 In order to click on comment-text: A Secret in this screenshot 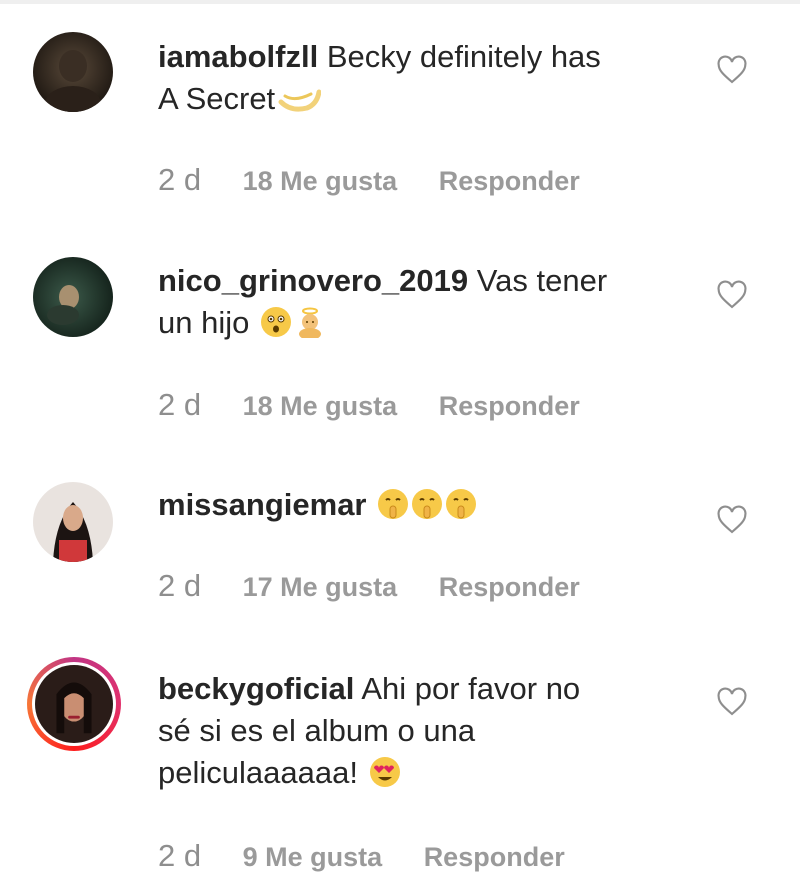, I will do `click(217, 98)`.